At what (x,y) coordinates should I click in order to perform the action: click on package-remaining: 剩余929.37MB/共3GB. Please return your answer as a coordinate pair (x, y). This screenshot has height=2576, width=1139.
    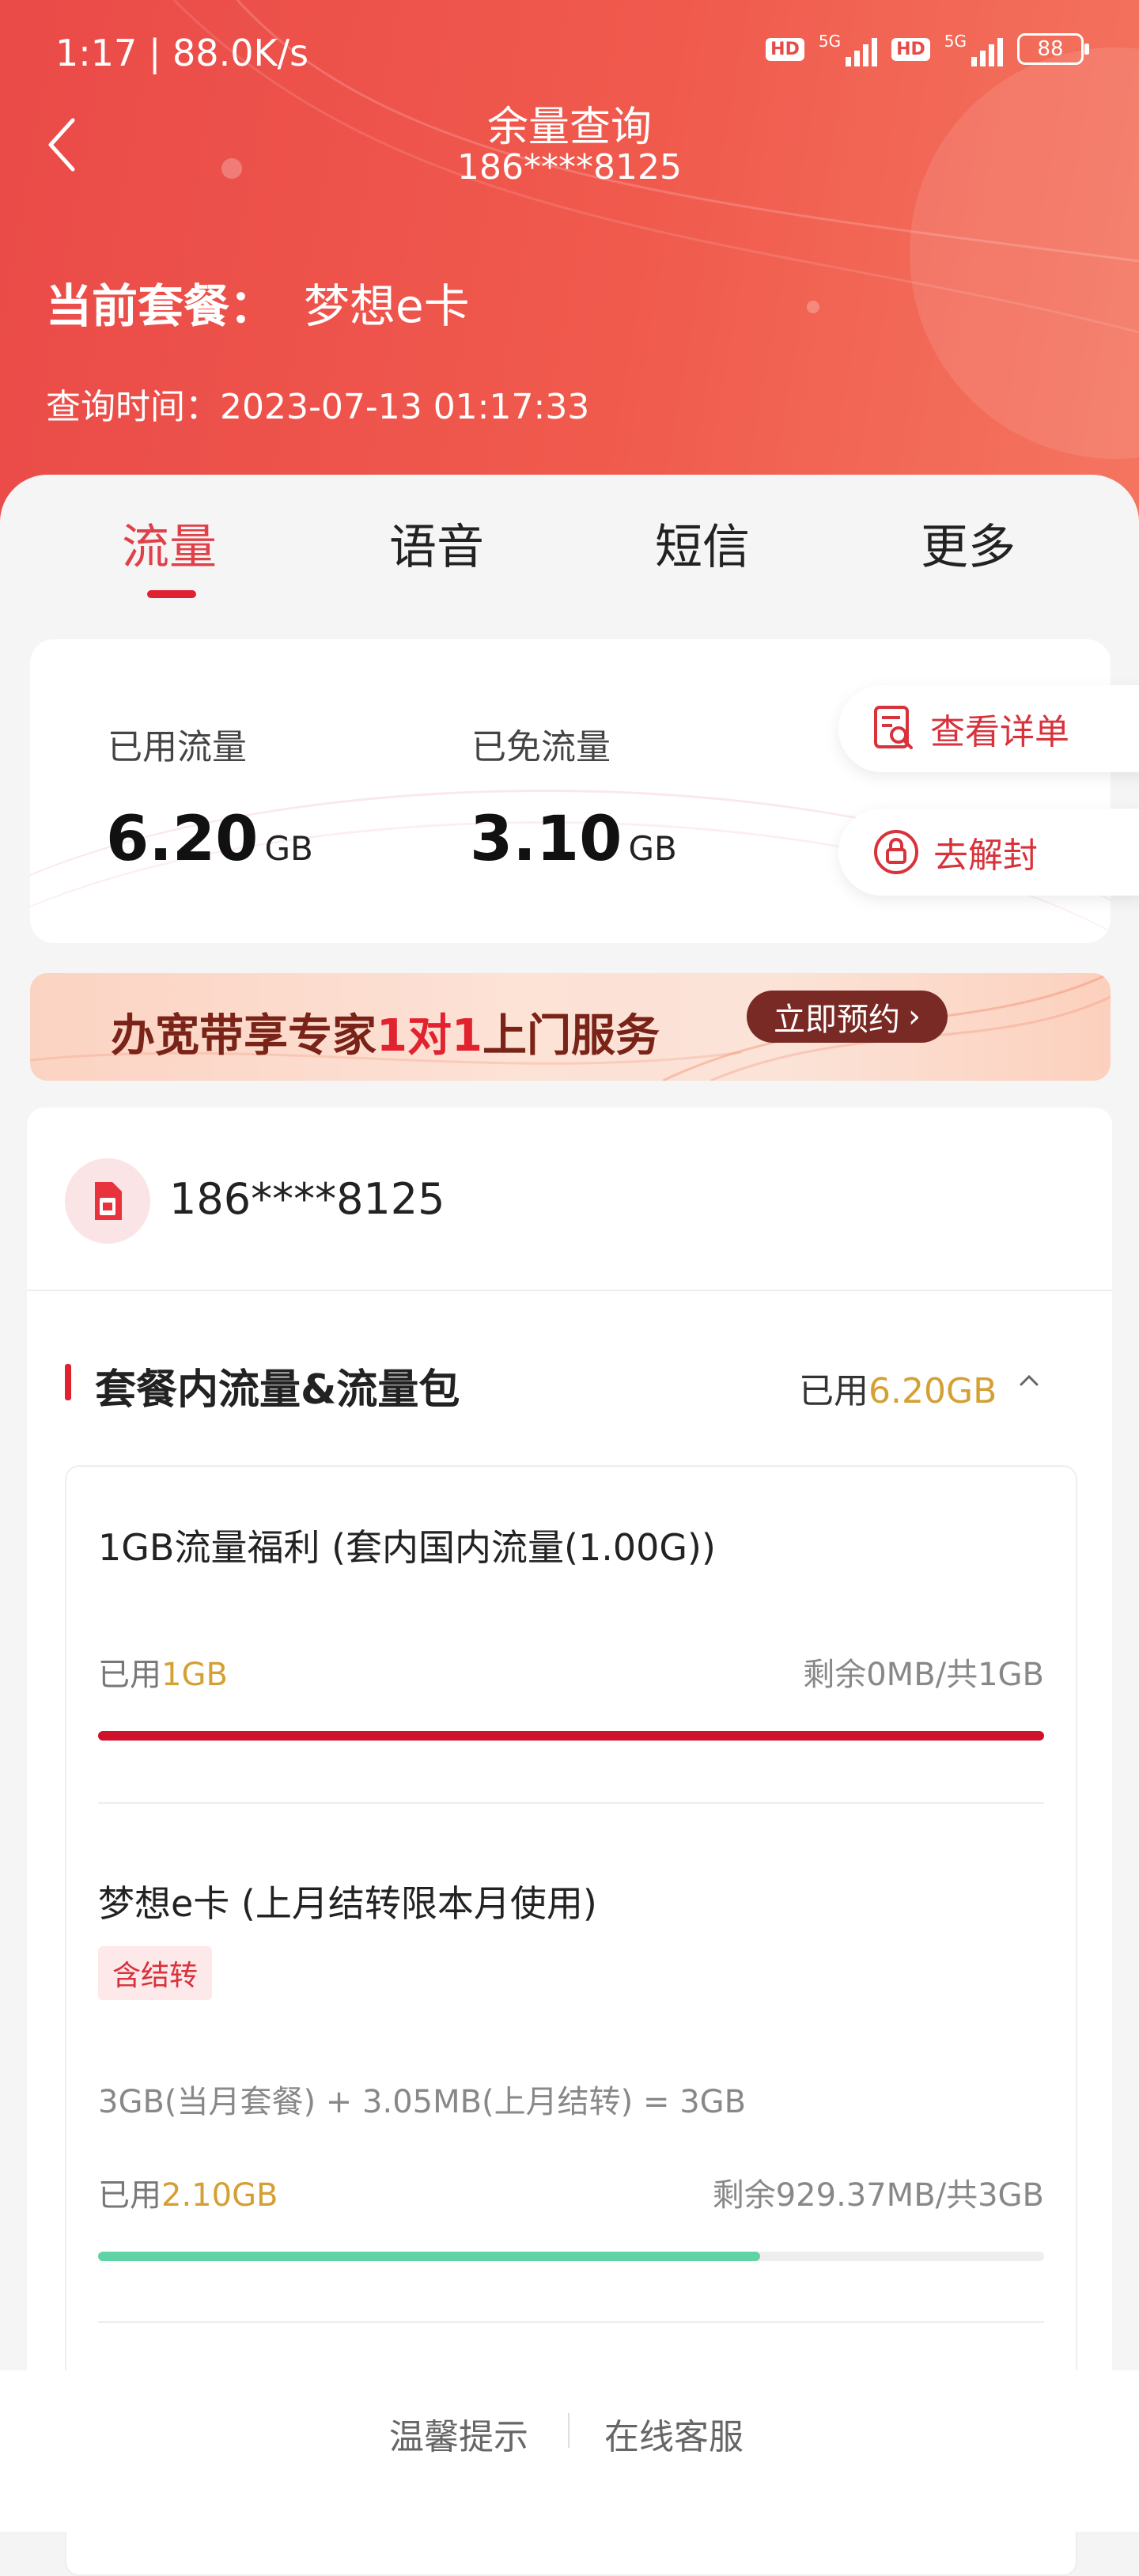
    Looking at the image, I should click on (878, 2195).